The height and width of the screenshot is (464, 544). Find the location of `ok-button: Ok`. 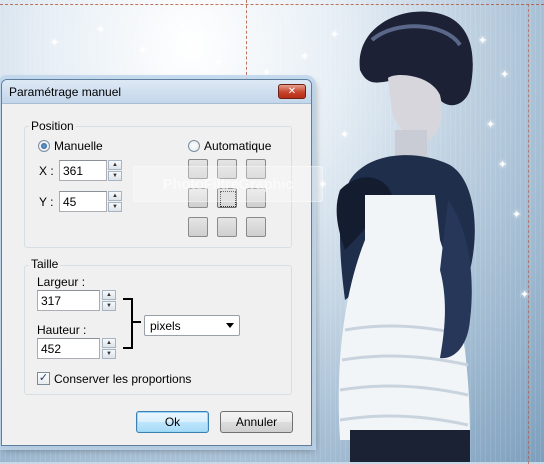

ok-button: Ok is located at coordinates (172, 422).